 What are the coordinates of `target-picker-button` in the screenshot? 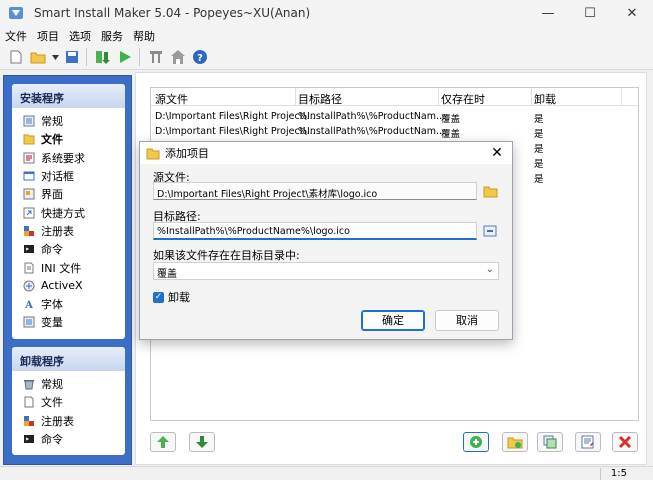 It's located at (490, 231).